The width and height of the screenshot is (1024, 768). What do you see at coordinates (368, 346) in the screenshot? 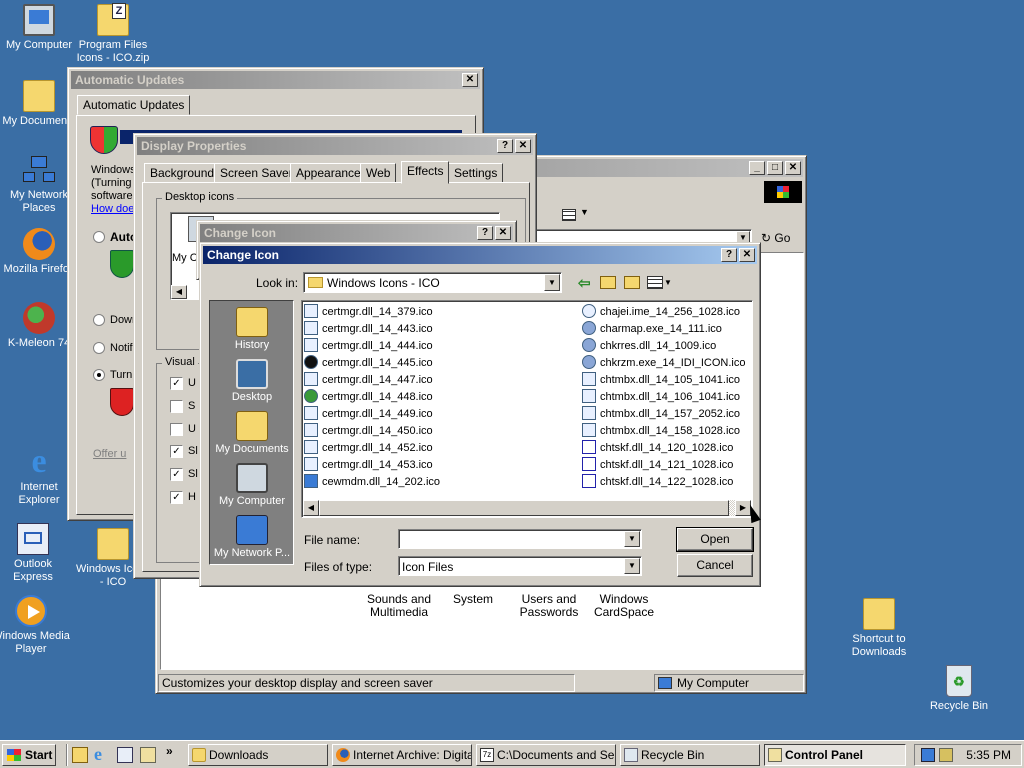
I see `file-item: certmgr.dll_14_444.ico` at bounding box center [368, 346].